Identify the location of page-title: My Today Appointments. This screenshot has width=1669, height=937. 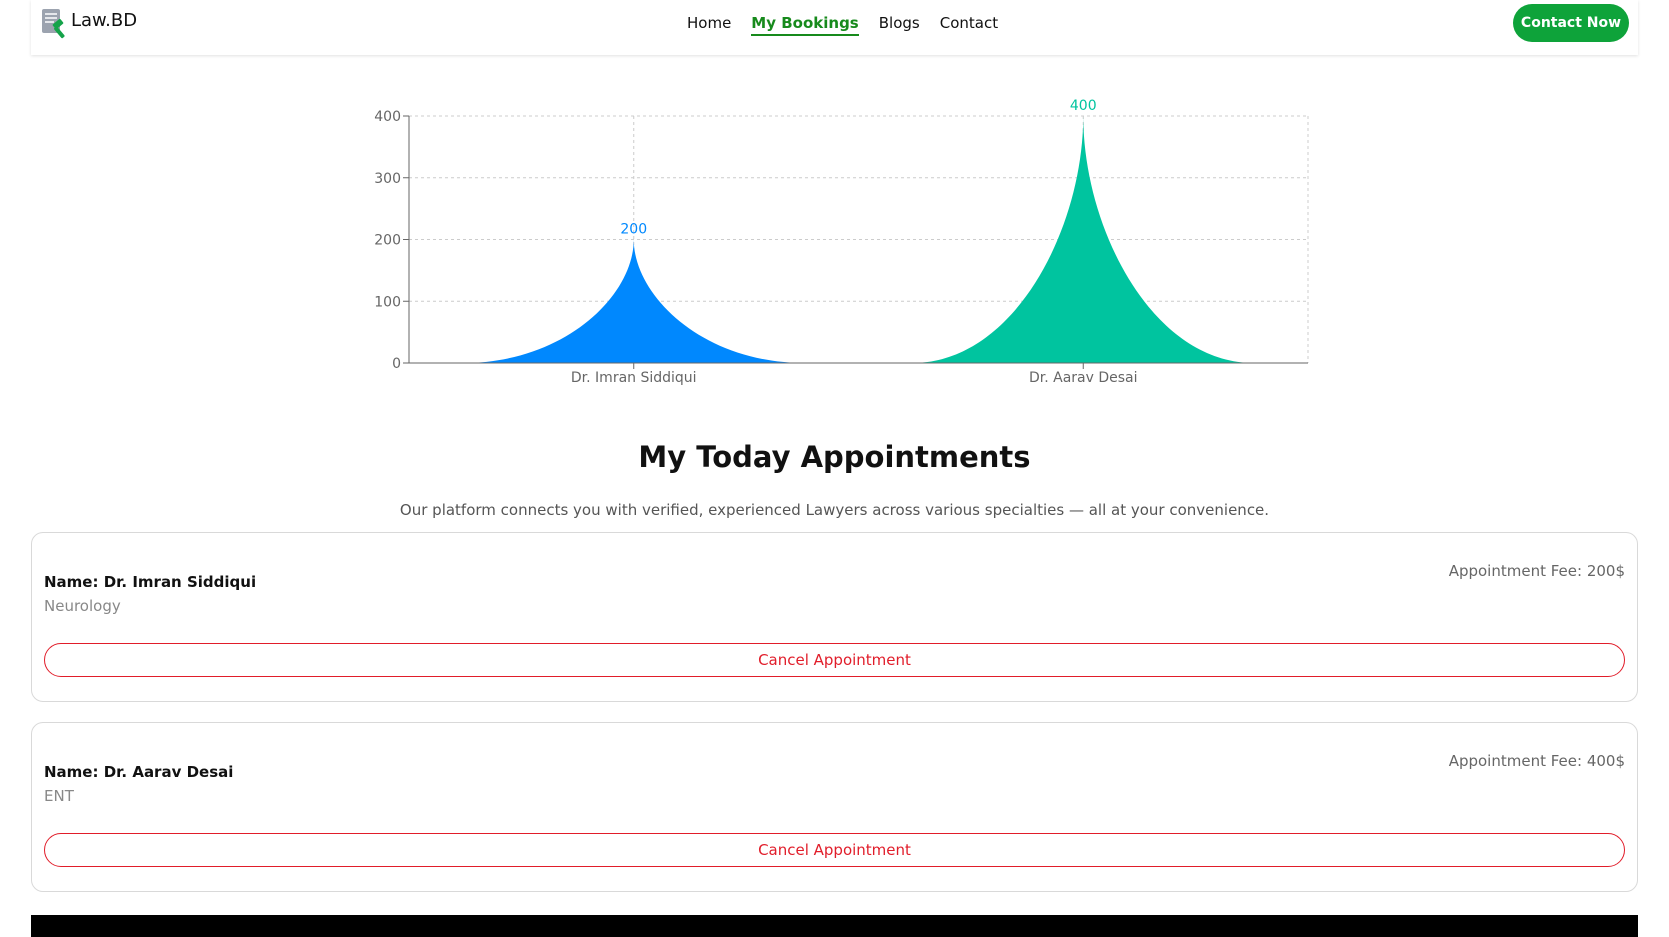
(834, 457).